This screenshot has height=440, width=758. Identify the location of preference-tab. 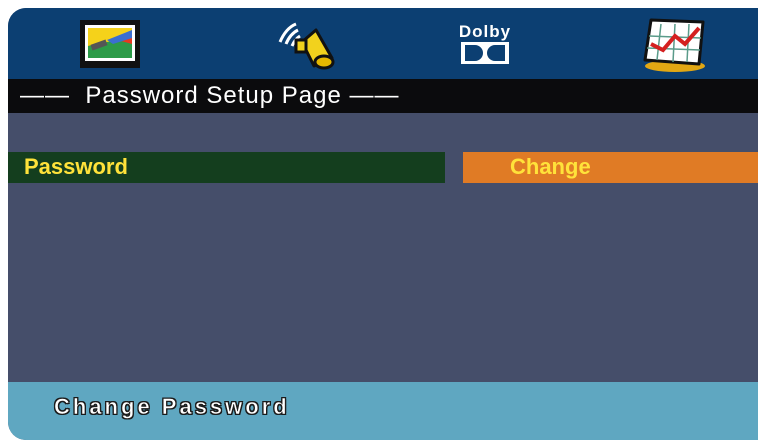
(673, 44).